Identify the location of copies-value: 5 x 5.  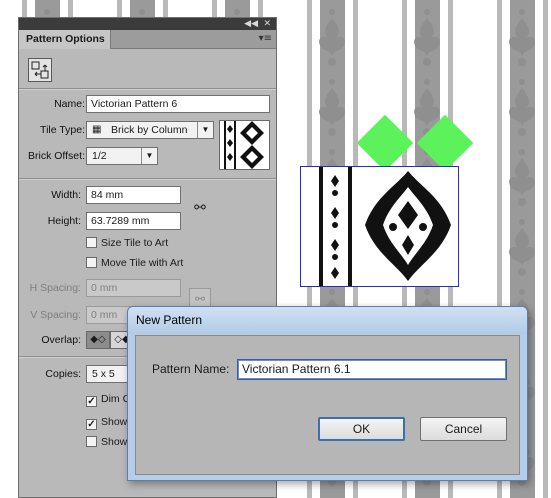
(103, 374).